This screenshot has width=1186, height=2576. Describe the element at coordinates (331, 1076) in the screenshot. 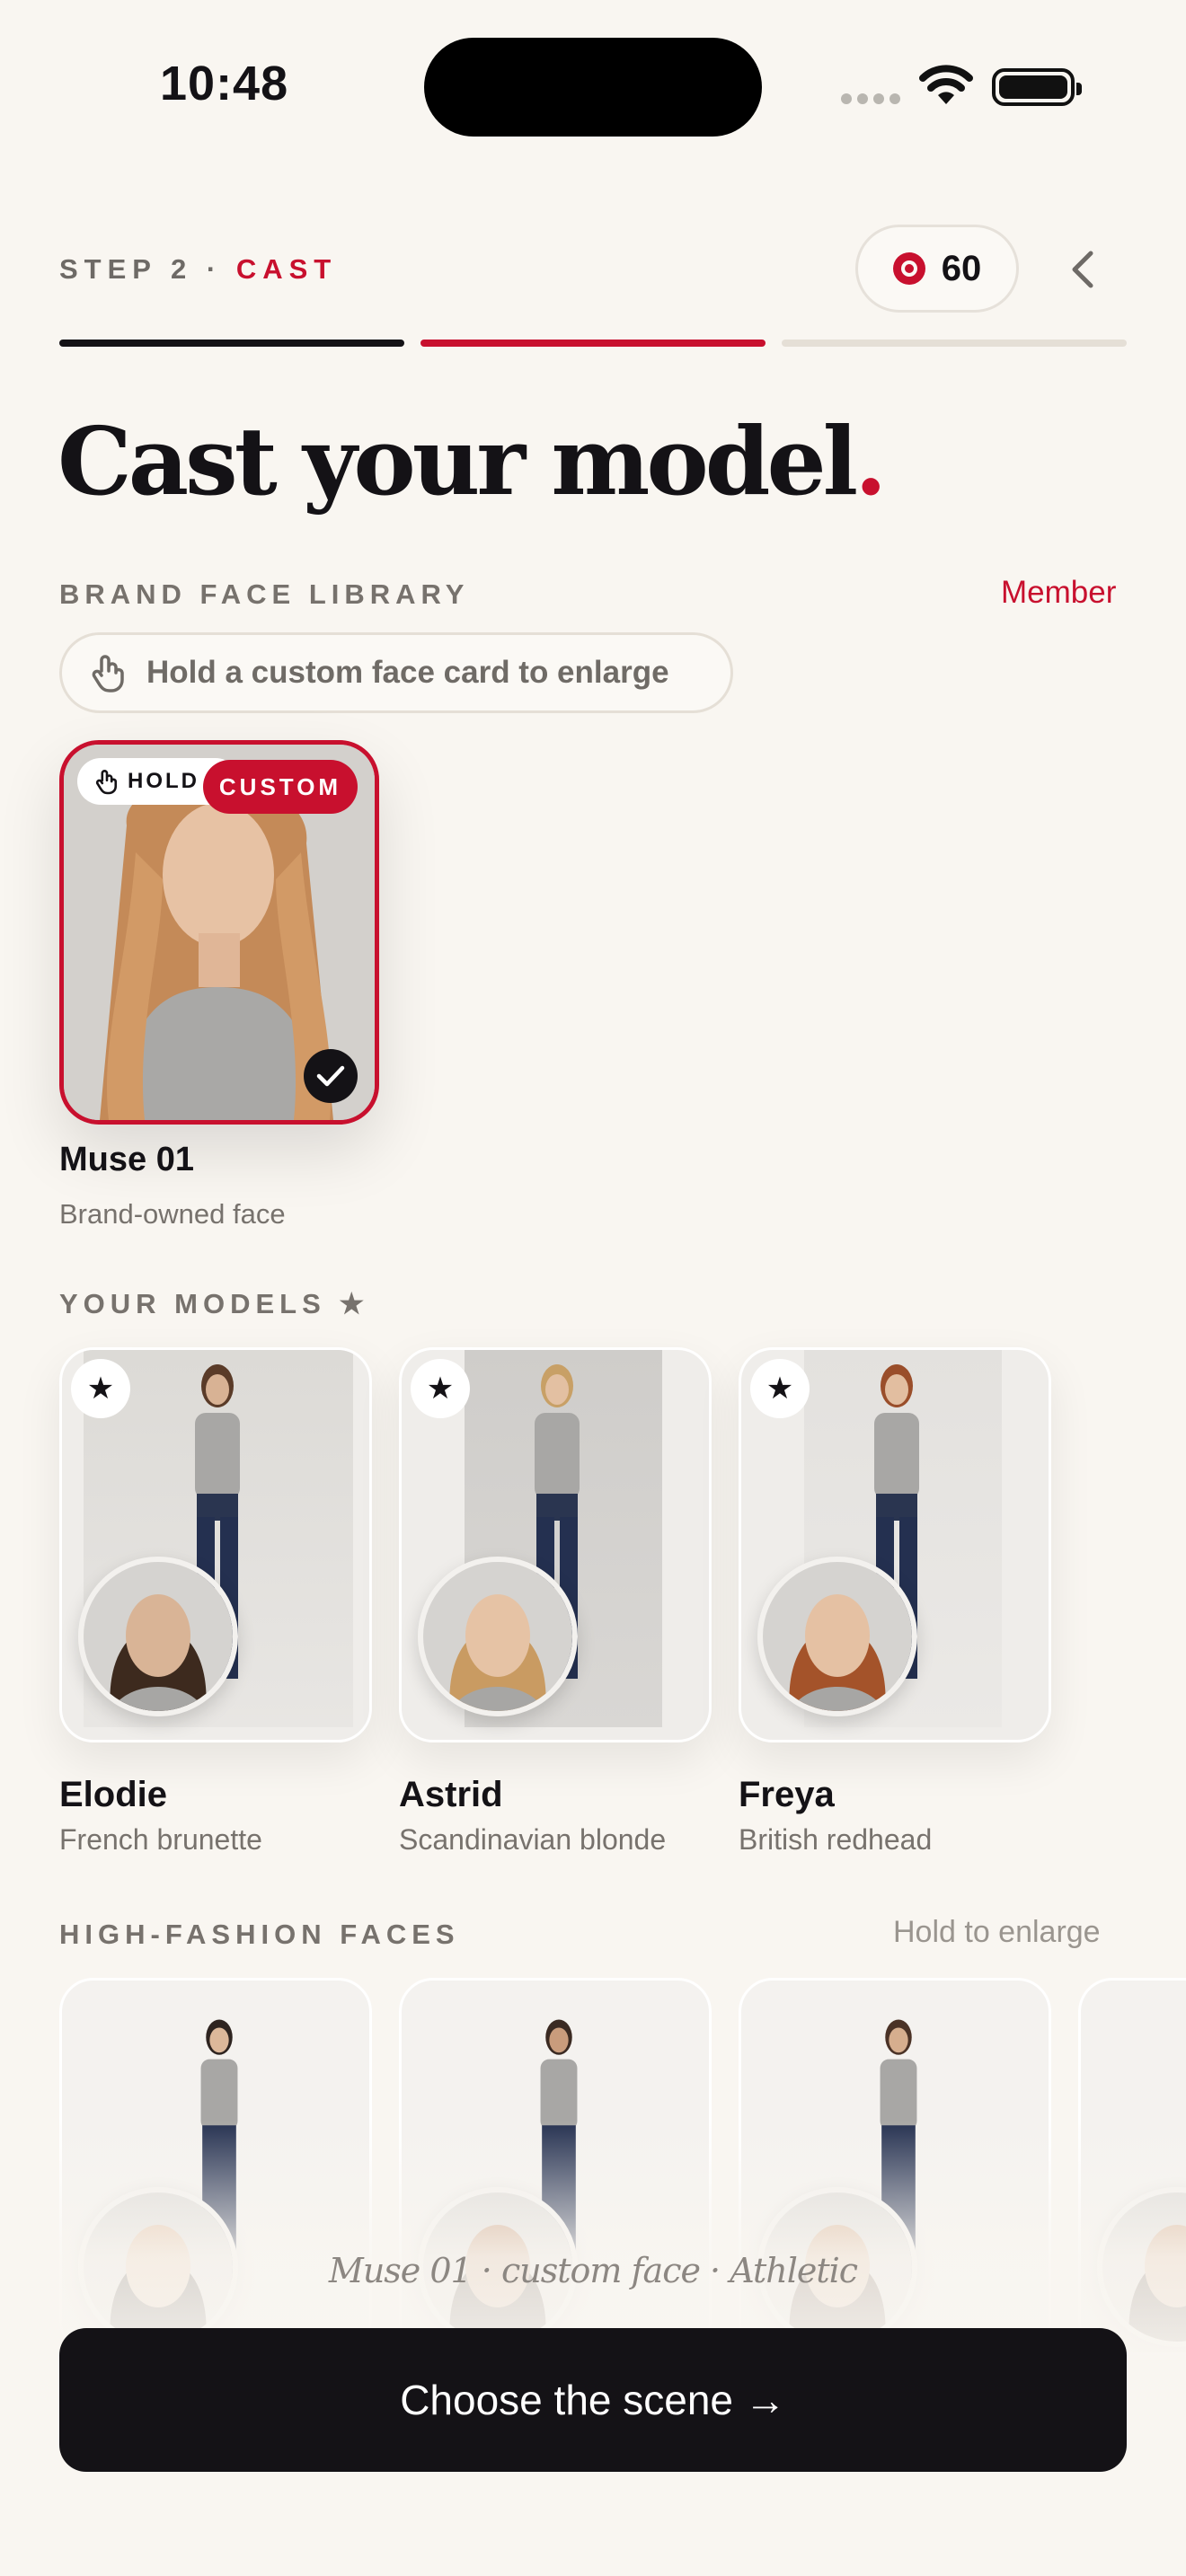

I see `checkmark-icon` at that location.